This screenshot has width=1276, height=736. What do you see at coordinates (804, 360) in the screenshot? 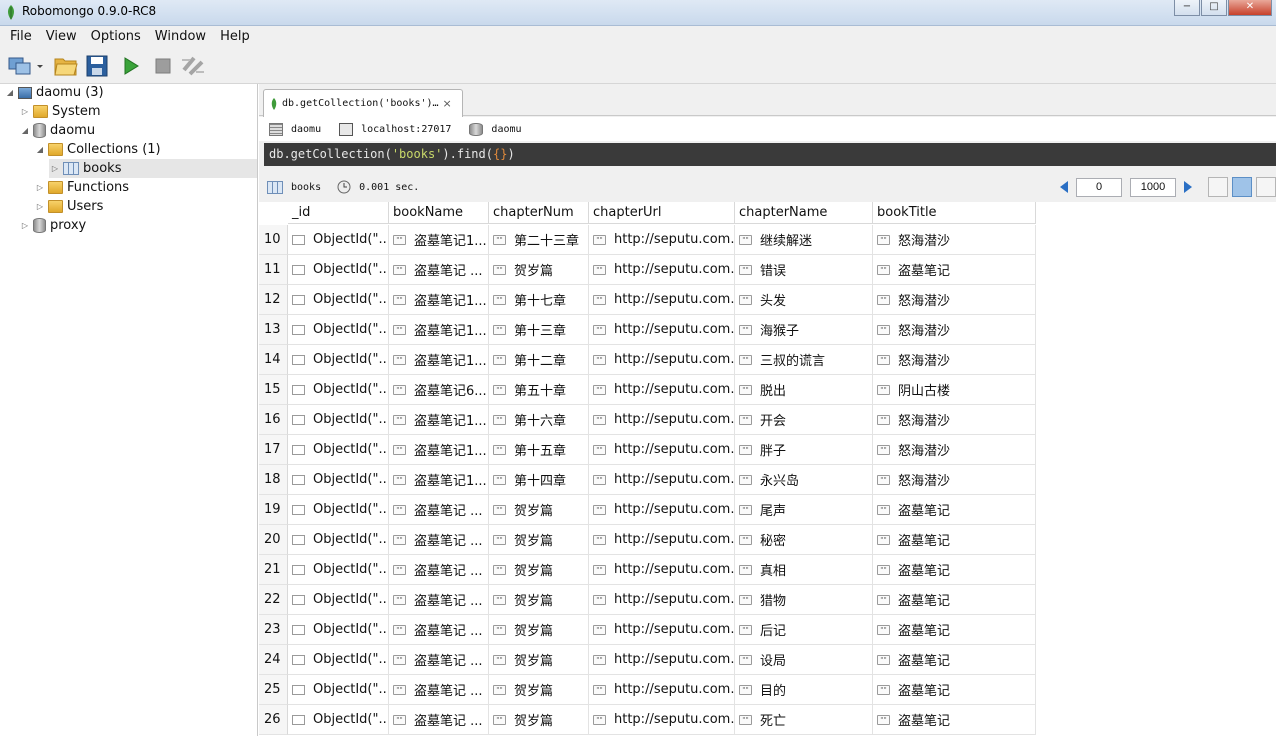
I see `table-cell: "" 三叔的谎言` at bounding box center [804, 360].